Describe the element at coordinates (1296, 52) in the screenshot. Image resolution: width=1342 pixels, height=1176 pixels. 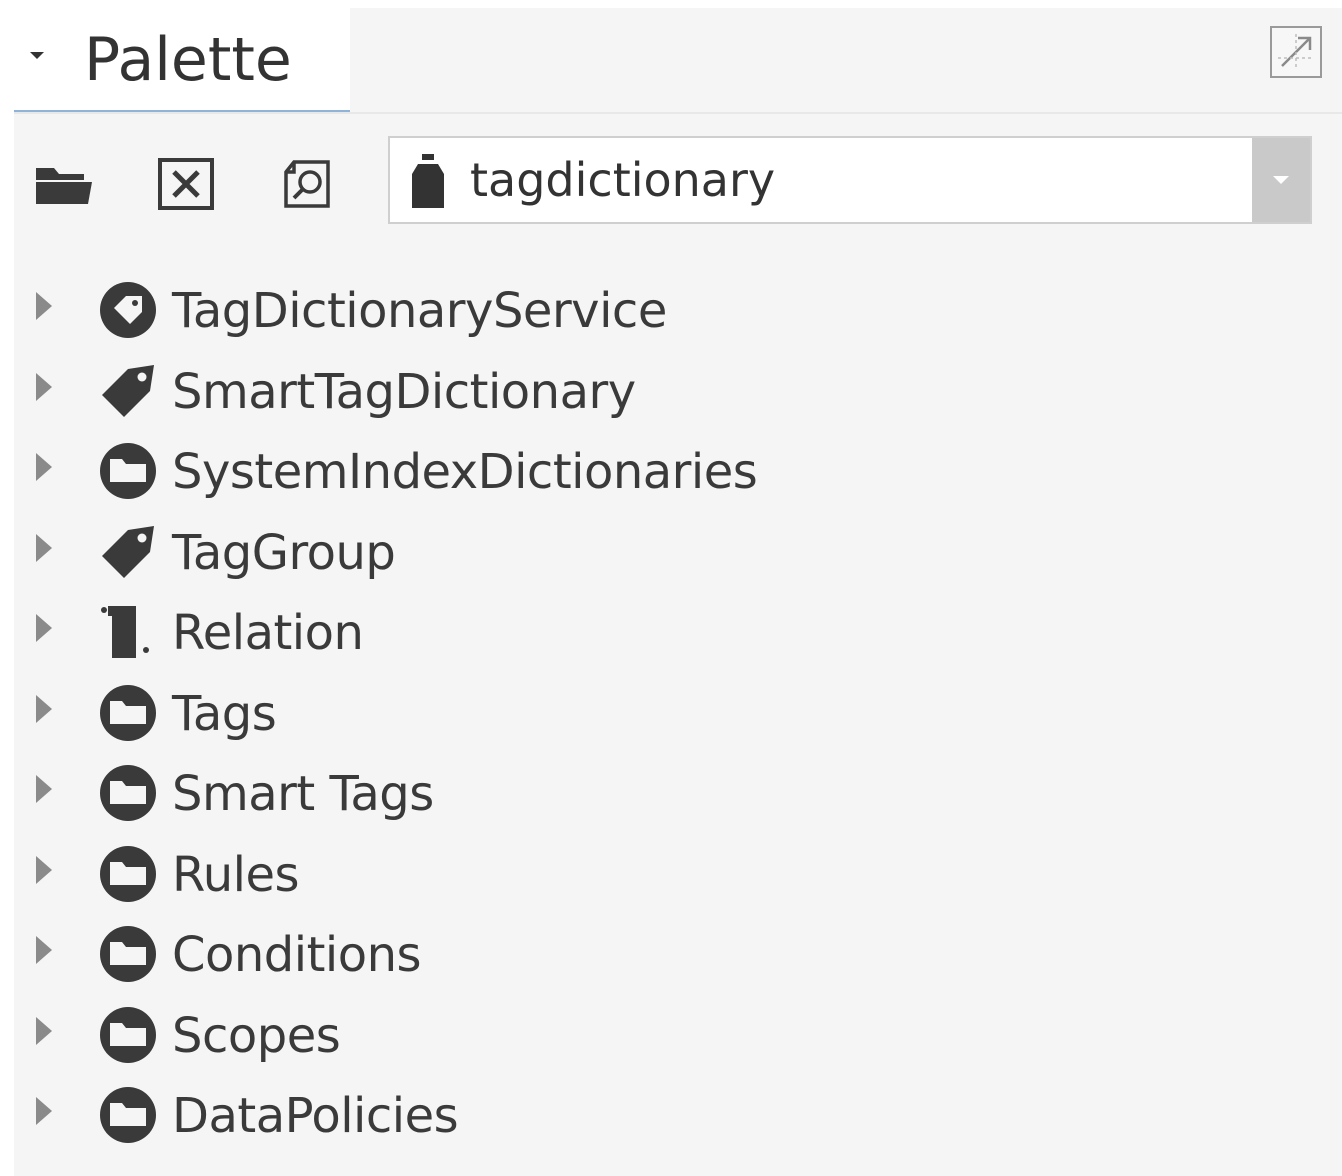
I see `maximize-icon` at that location.